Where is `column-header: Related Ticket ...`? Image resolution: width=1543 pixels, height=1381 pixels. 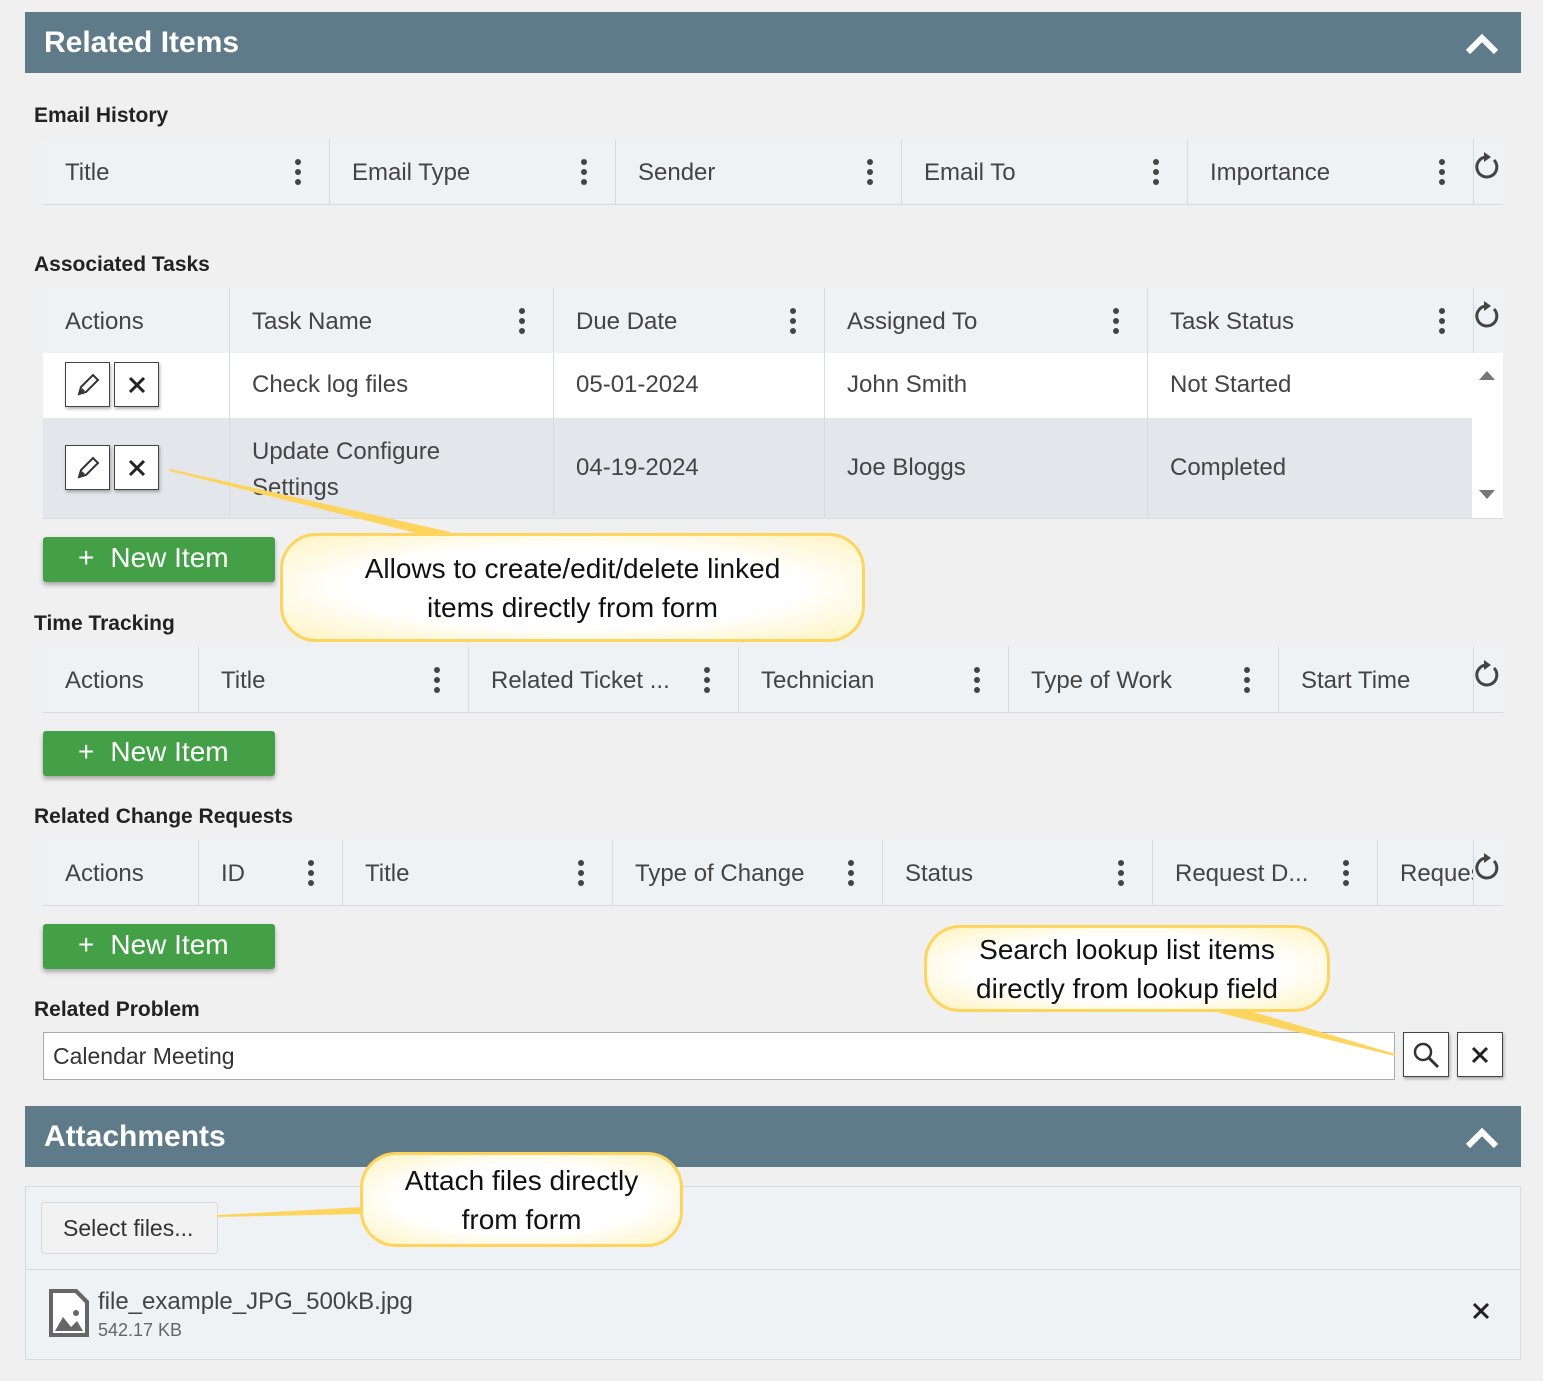 column-header: Related Ticket ... is located at coordinates (604, 679).